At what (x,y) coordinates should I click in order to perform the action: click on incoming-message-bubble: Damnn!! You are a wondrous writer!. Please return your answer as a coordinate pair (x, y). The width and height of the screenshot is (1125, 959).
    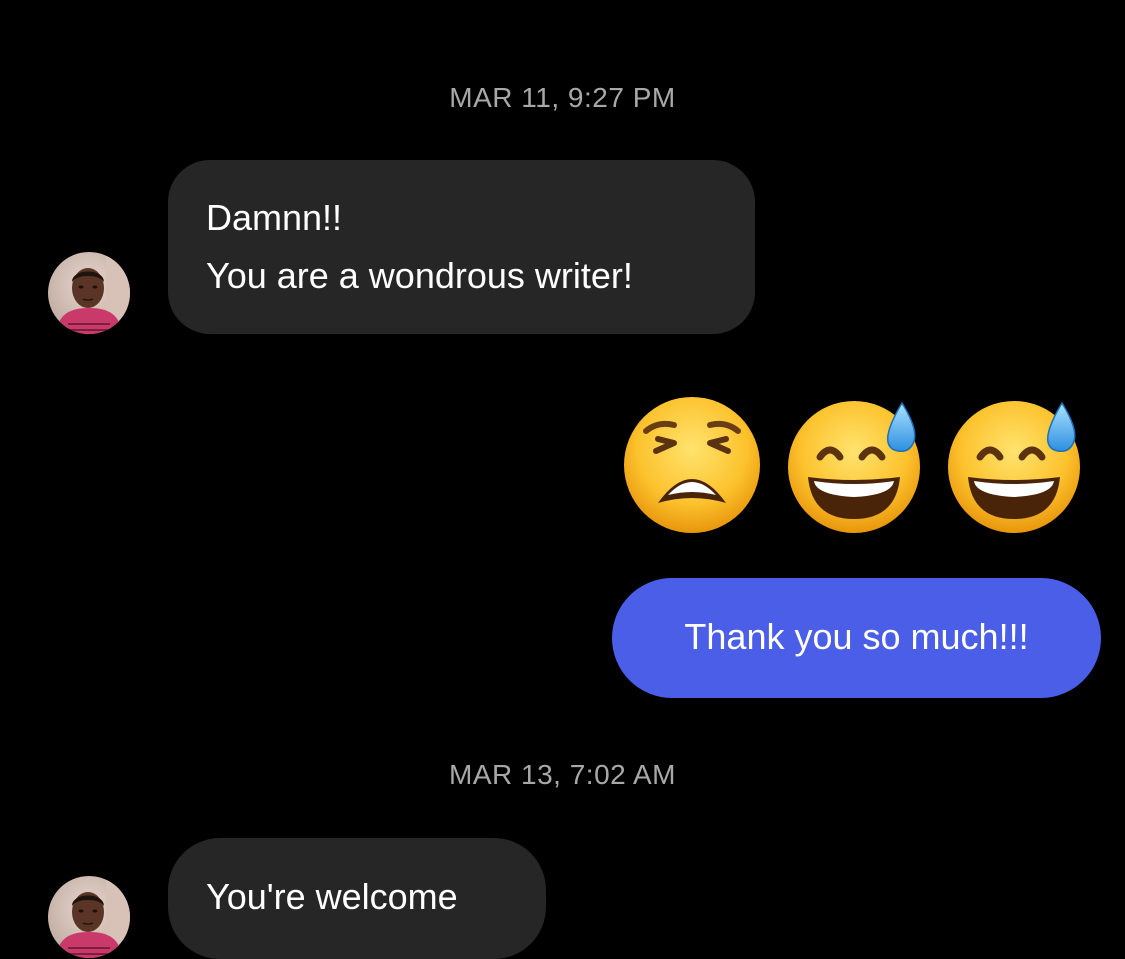
    Looking at the image, I should click on (461, 247).